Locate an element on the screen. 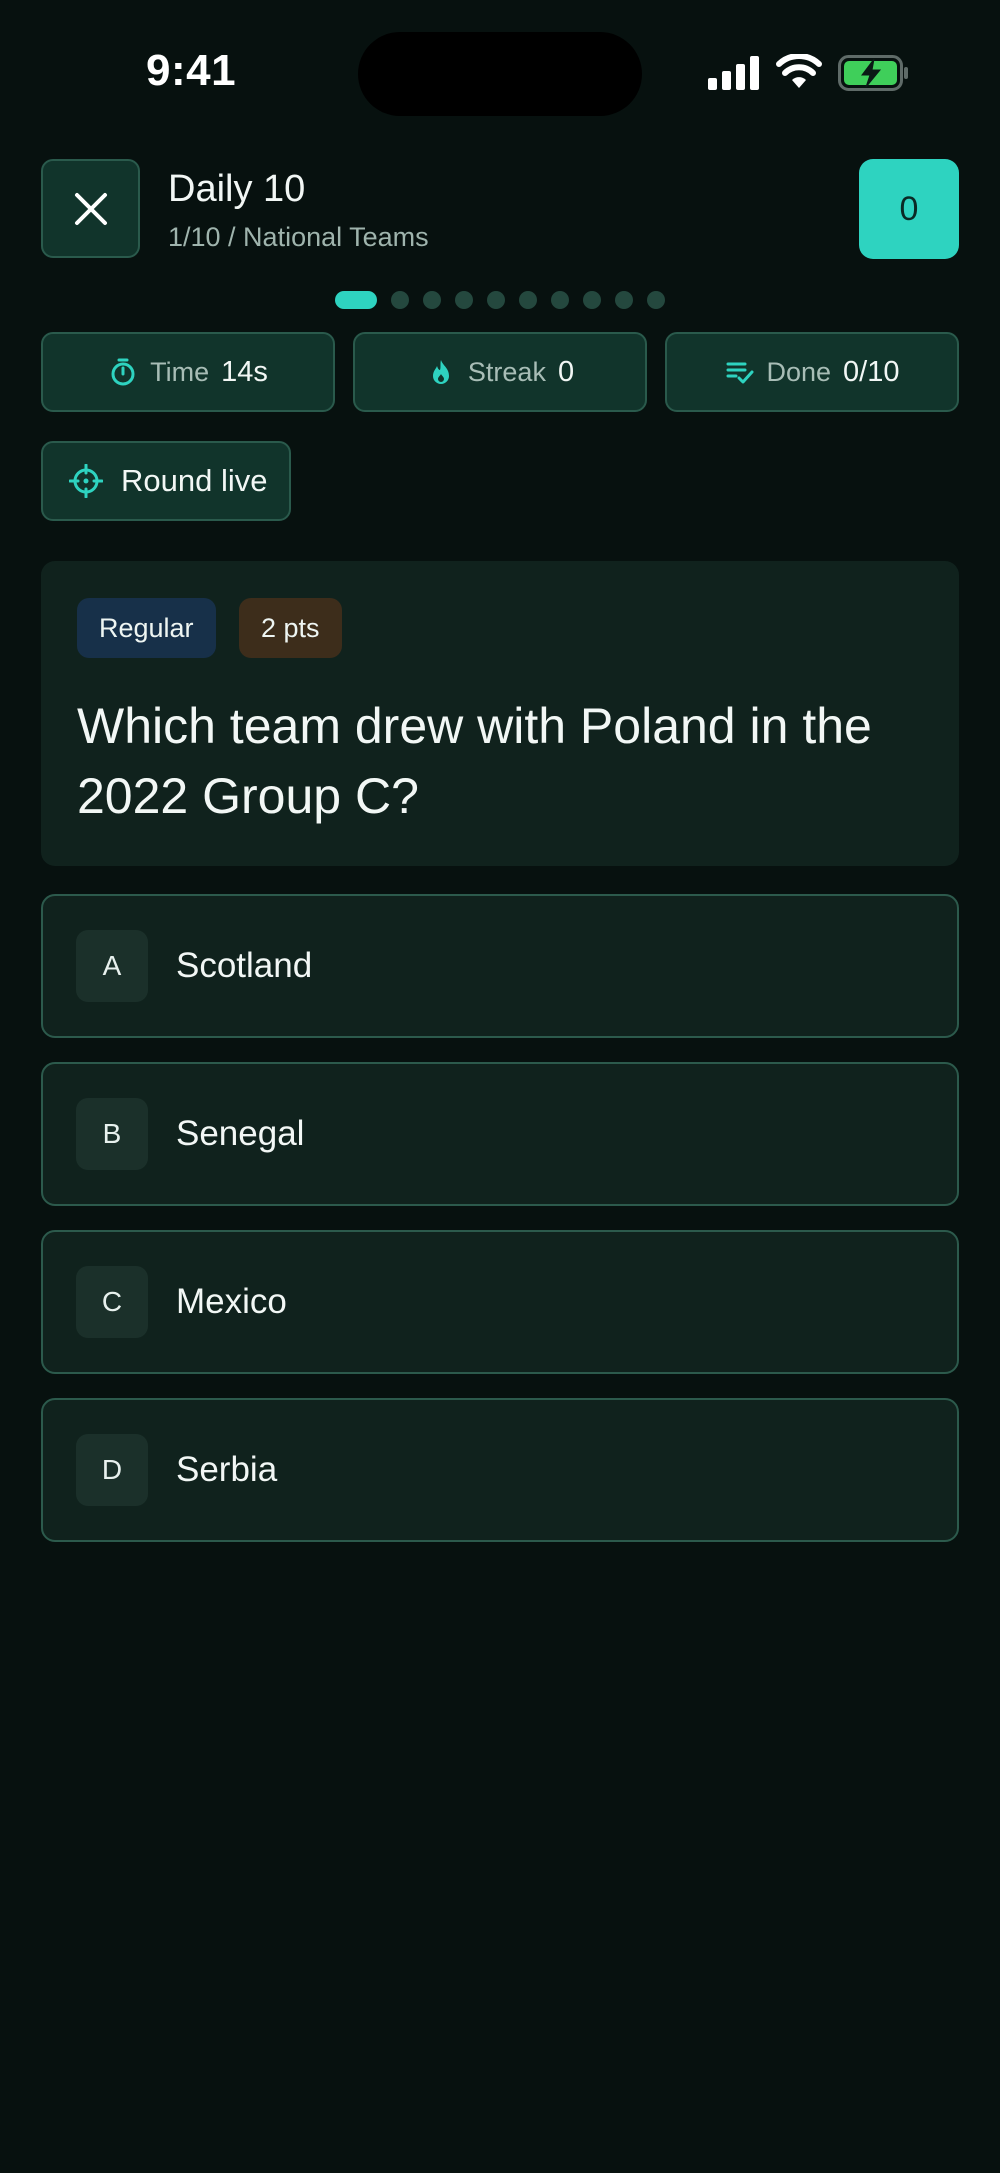 This screenshot has width=1000, height=2173. stat-done-value: 0/10 is located at coordinates (871, 371).